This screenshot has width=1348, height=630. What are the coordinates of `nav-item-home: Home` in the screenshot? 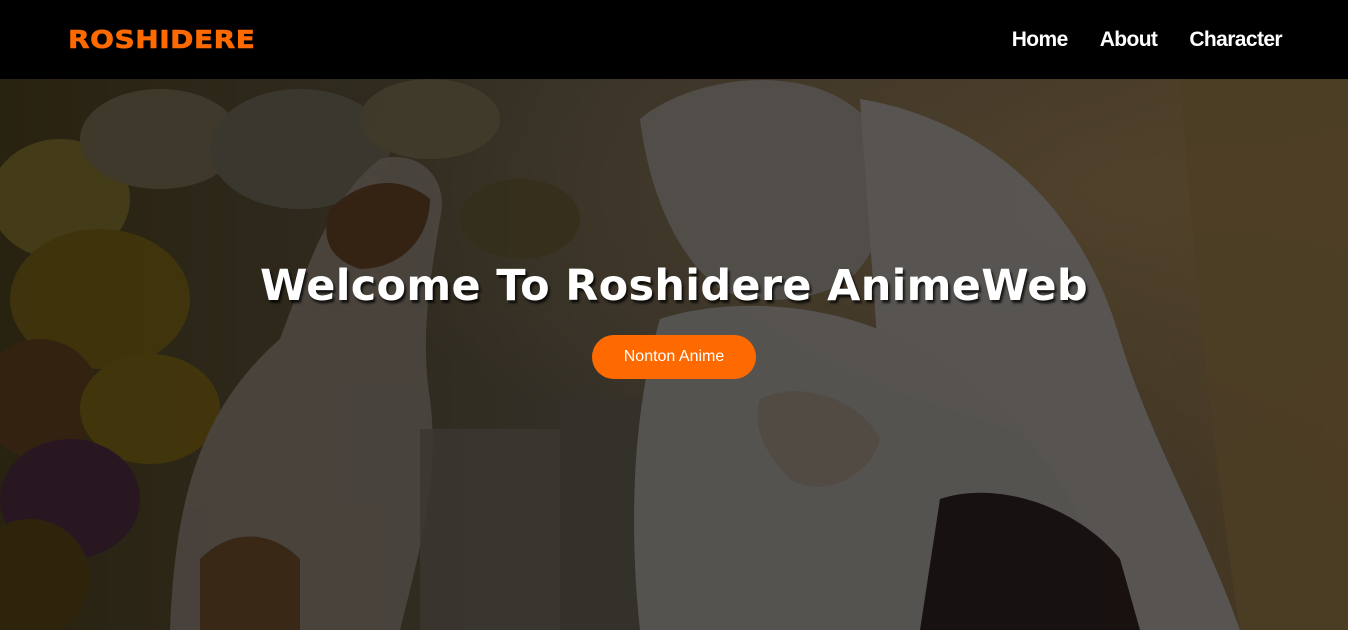 It's located at (1040, 40).